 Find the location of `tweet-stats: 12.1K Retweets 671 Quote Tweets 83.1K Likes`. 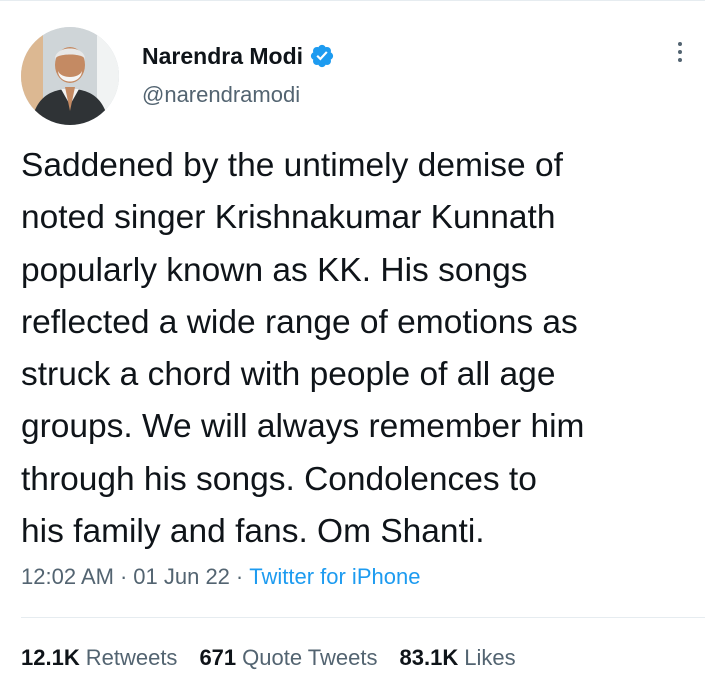

tweet-stats: 12.1K Retweets 671 Quote Tweets 83.1K Likes is located at coordinates (279, 658).